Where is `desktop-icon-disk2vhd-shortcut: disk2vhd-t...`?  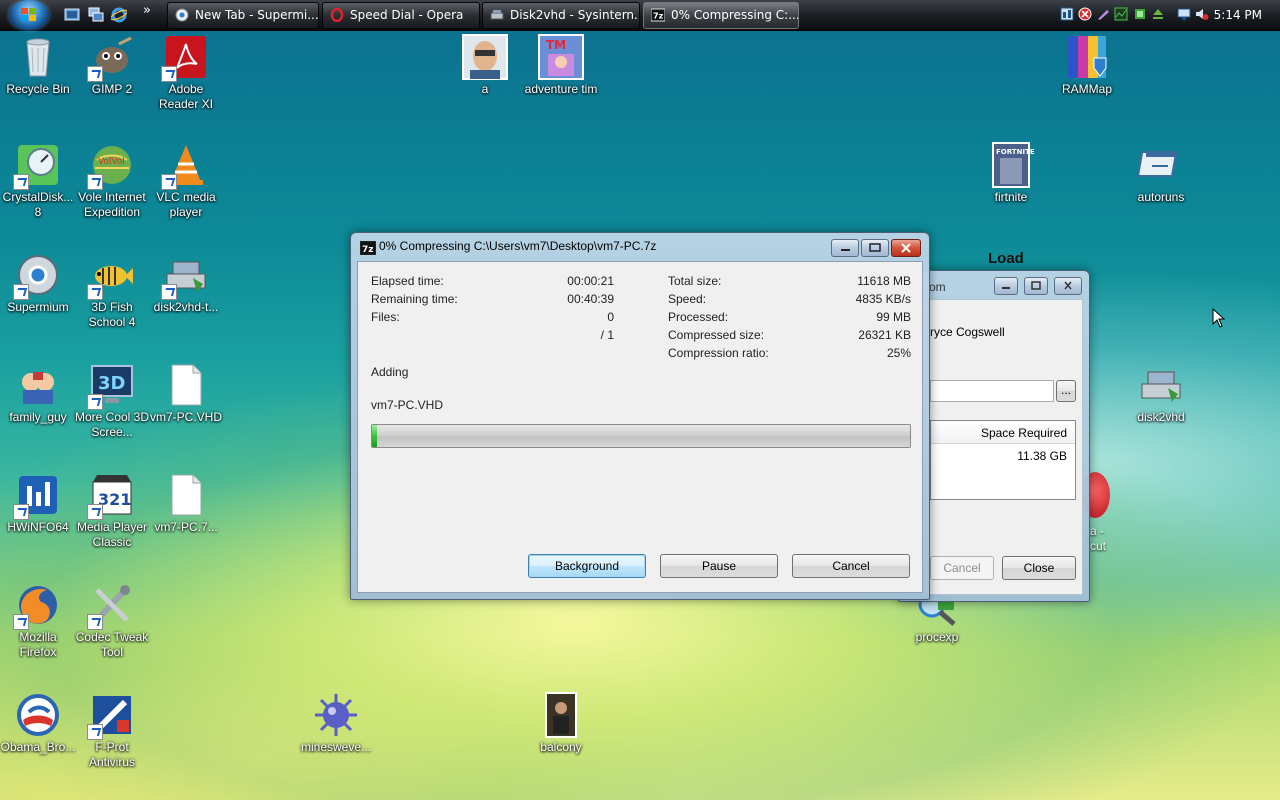 desktop-icon-disk2vhd-shortcut: disk2vhd-t... is located at coordinates (186, 283).